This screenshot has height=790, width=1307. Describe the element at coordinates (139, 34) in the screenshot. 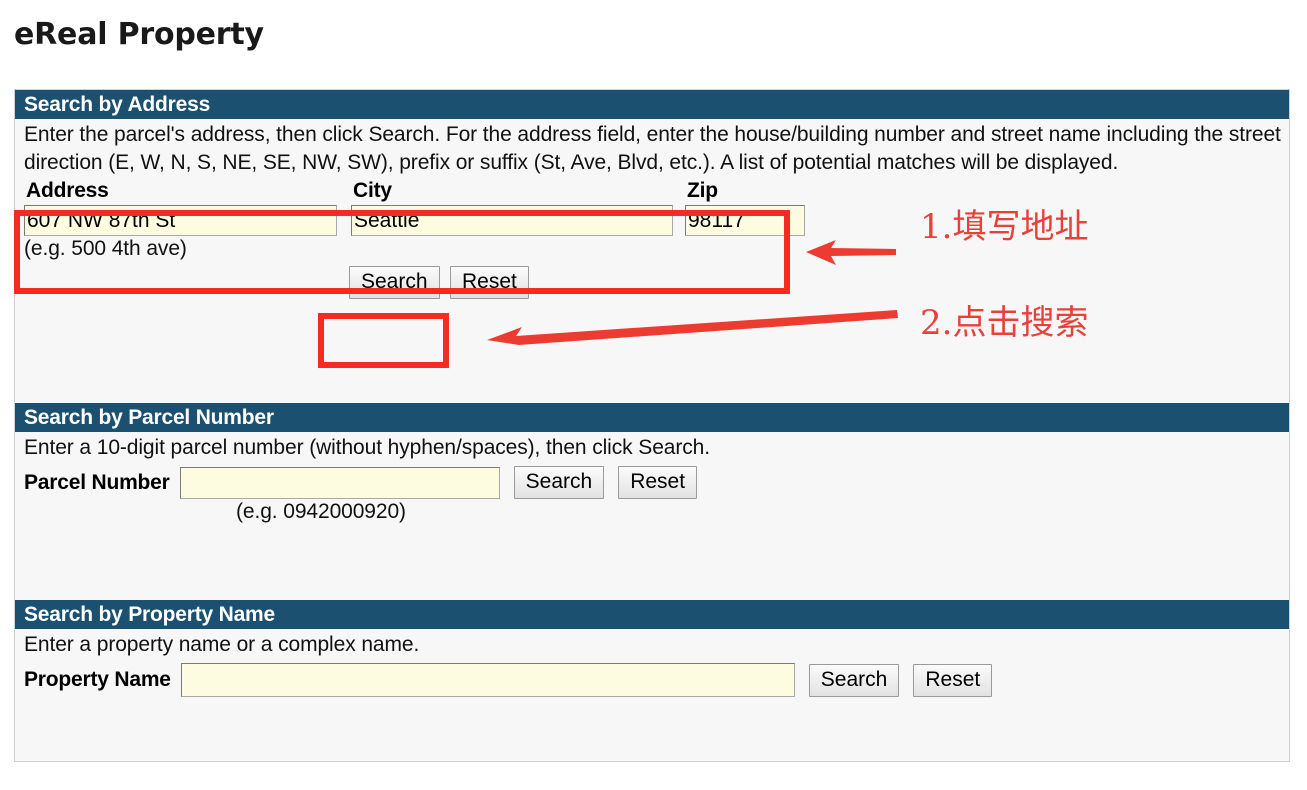

I see `page-title: eReal Property` at that location.